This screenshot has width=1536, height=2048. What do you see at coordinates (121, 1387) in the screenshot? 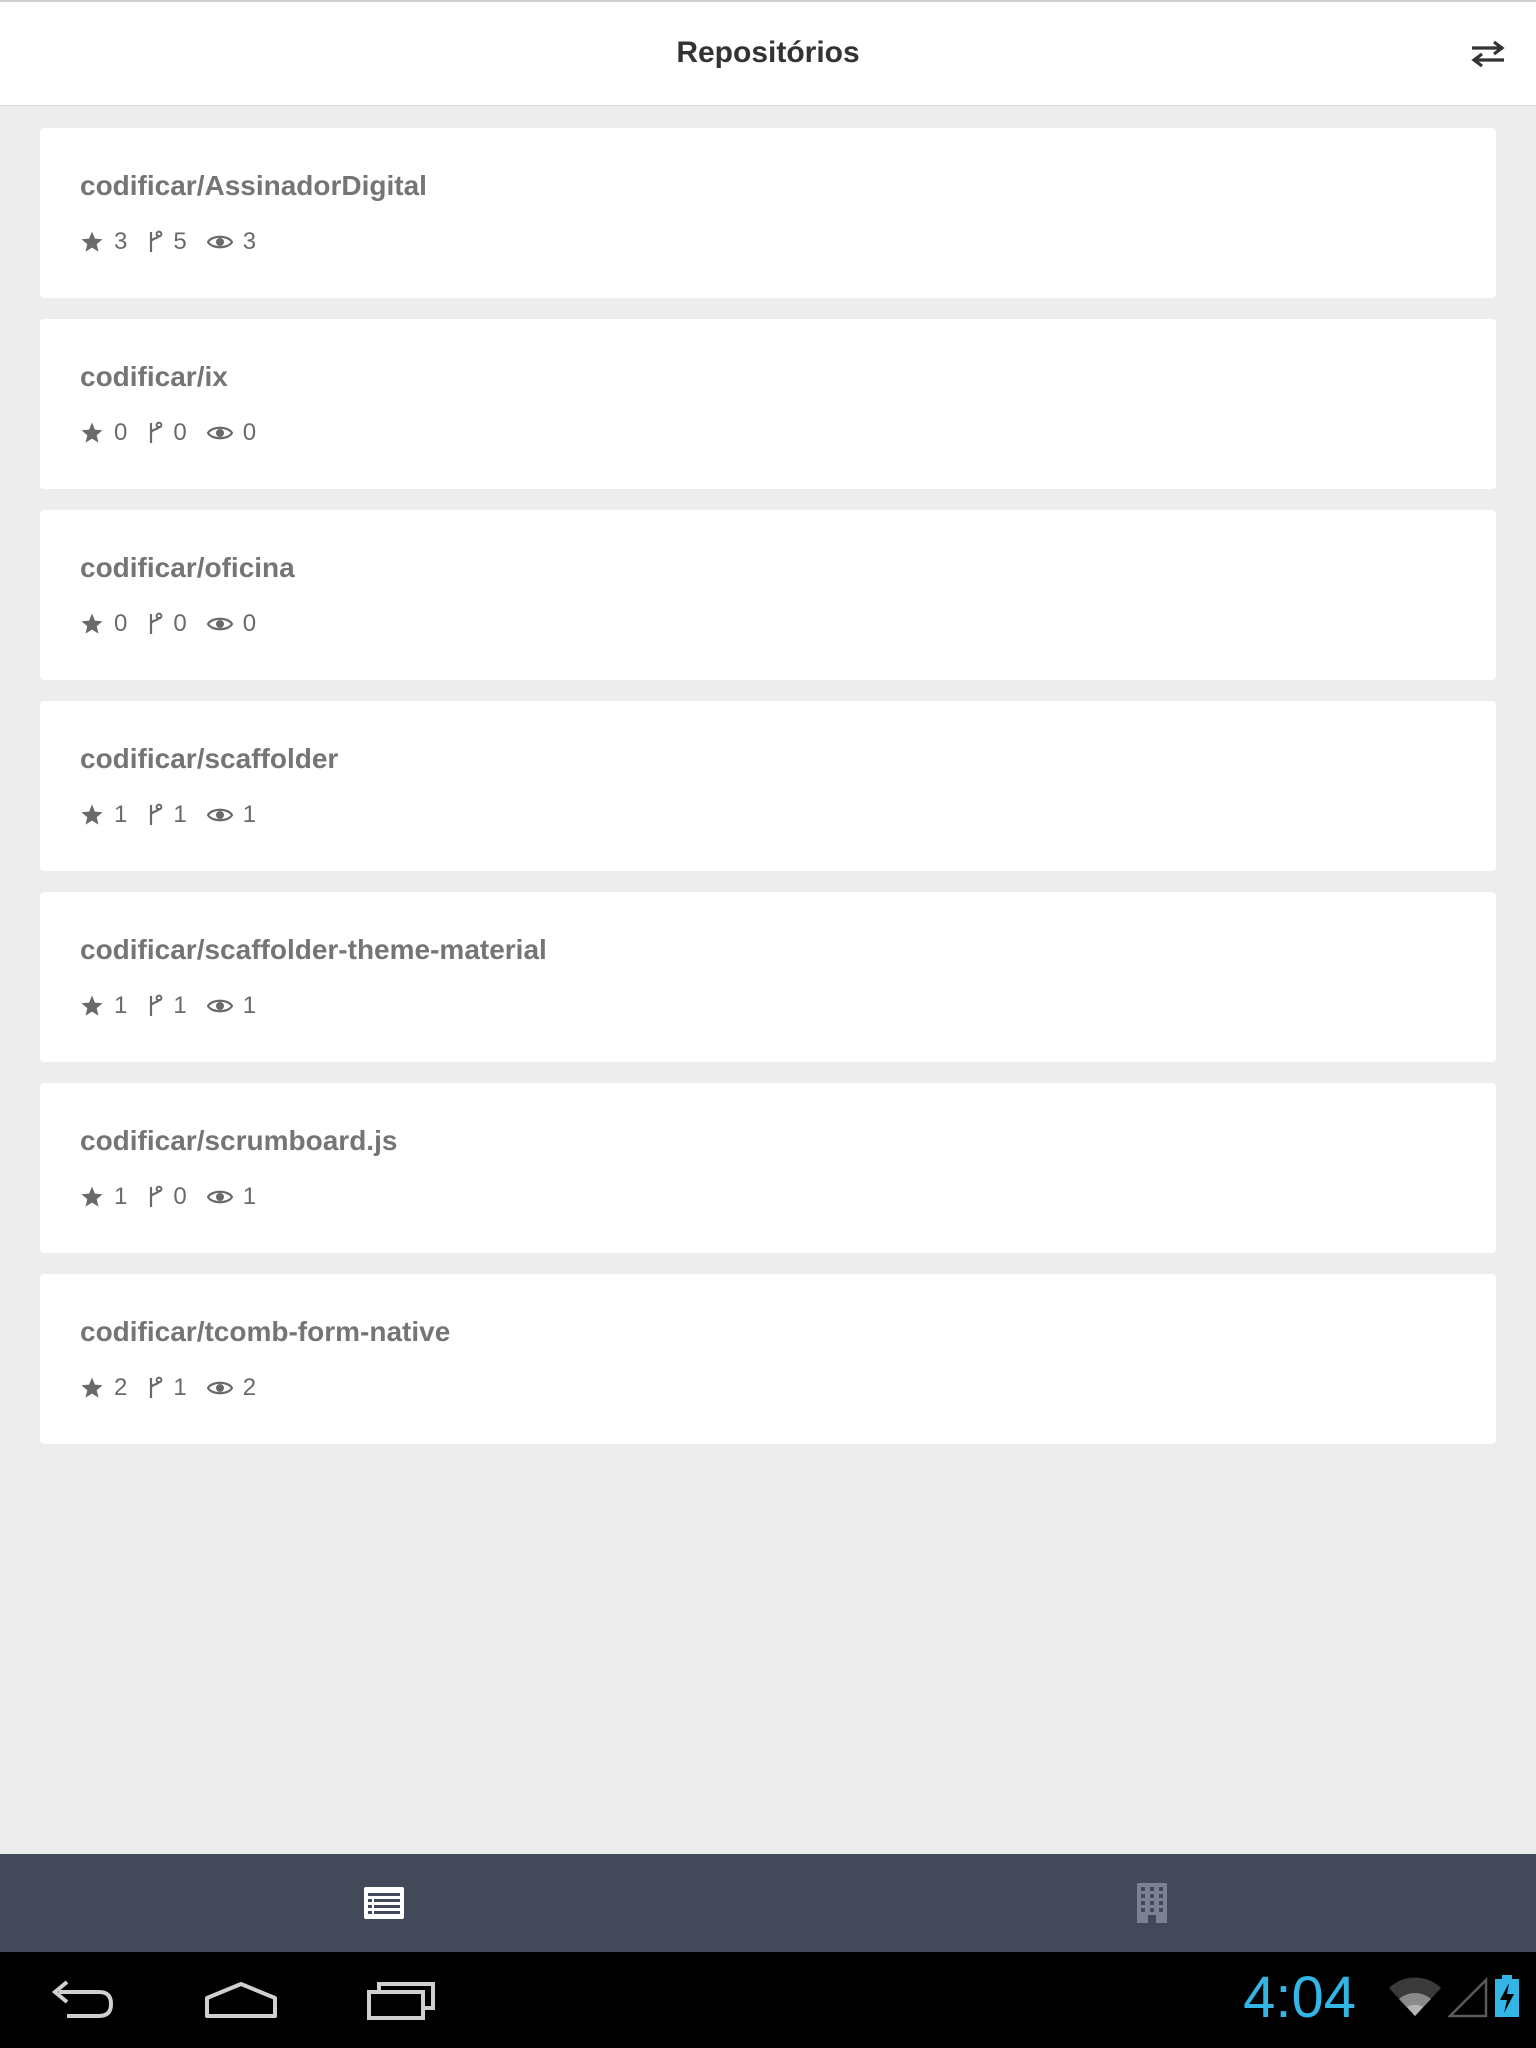
I see `stars-count: 2` at bounding box center [121, 1387].